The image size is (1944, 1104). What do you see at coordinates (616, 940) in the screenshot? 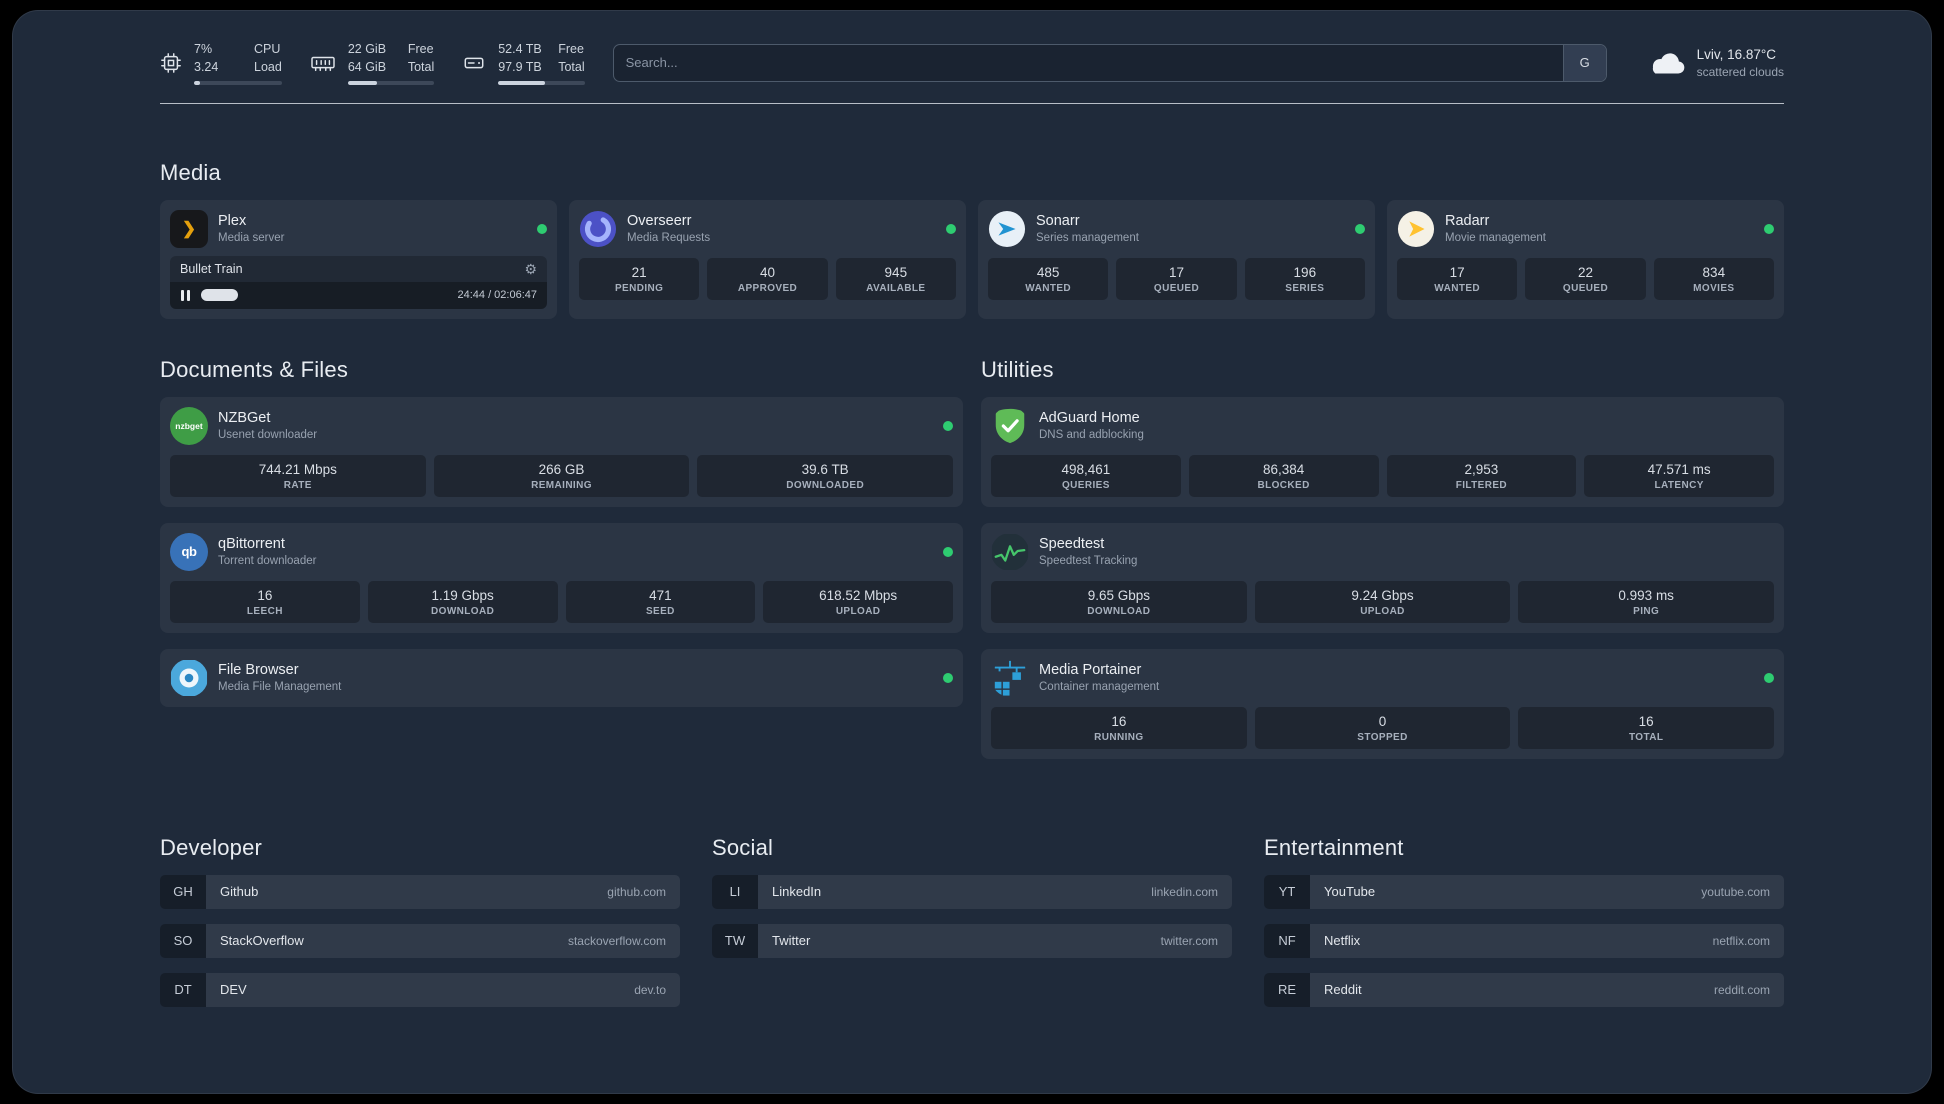
I see `bookmark-url: stackoverflow.com` at bounding box center [616, 940].